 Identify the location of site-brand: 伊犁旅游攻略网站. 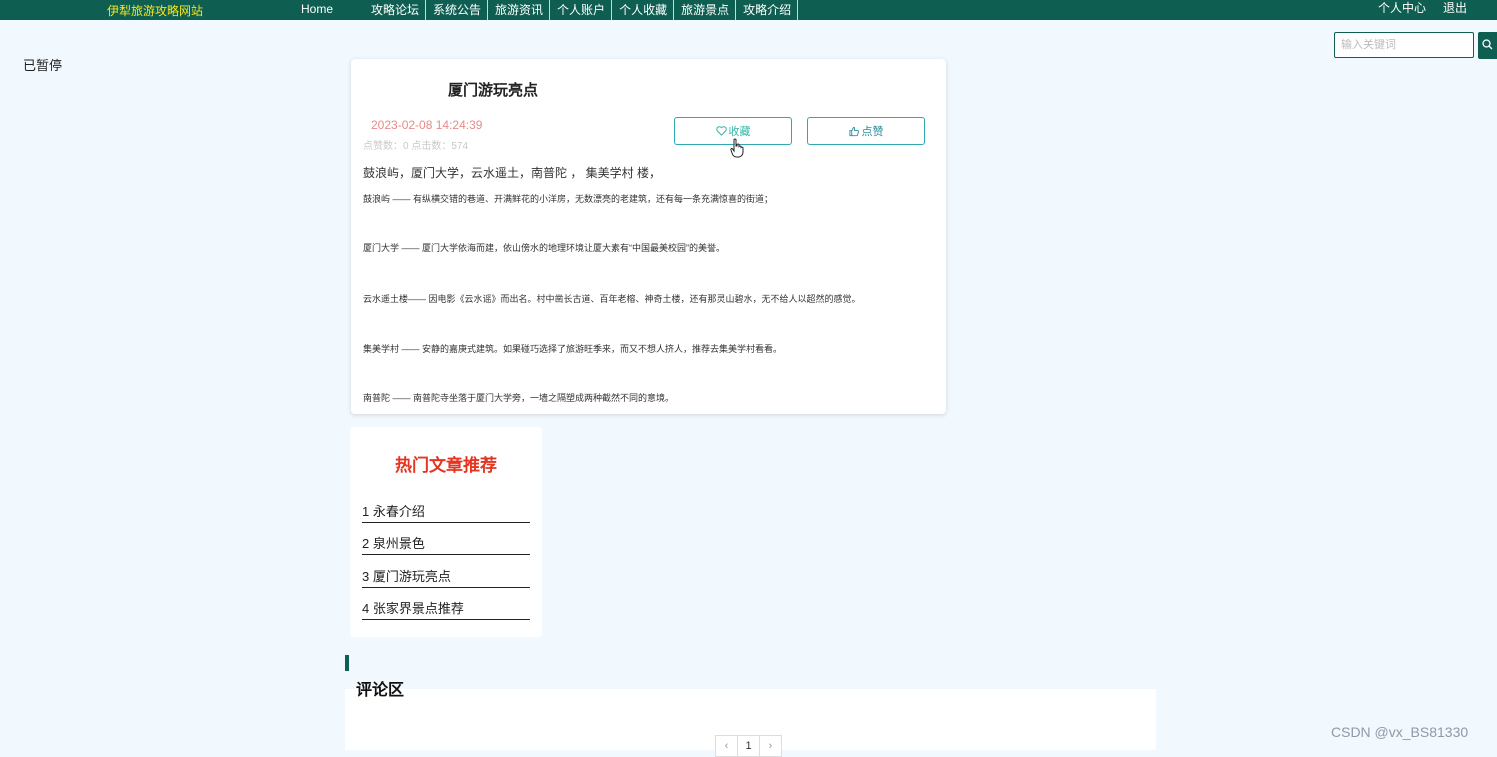
(155, 10).